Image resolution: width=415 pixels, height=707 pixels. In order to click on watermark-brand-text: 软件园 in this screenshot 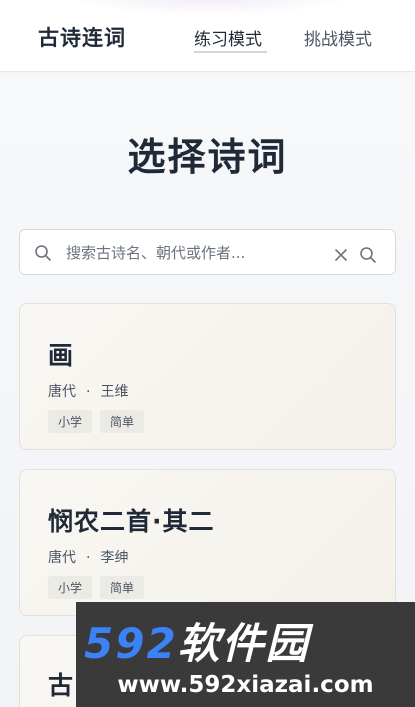, I will do `click(243, 643)`.